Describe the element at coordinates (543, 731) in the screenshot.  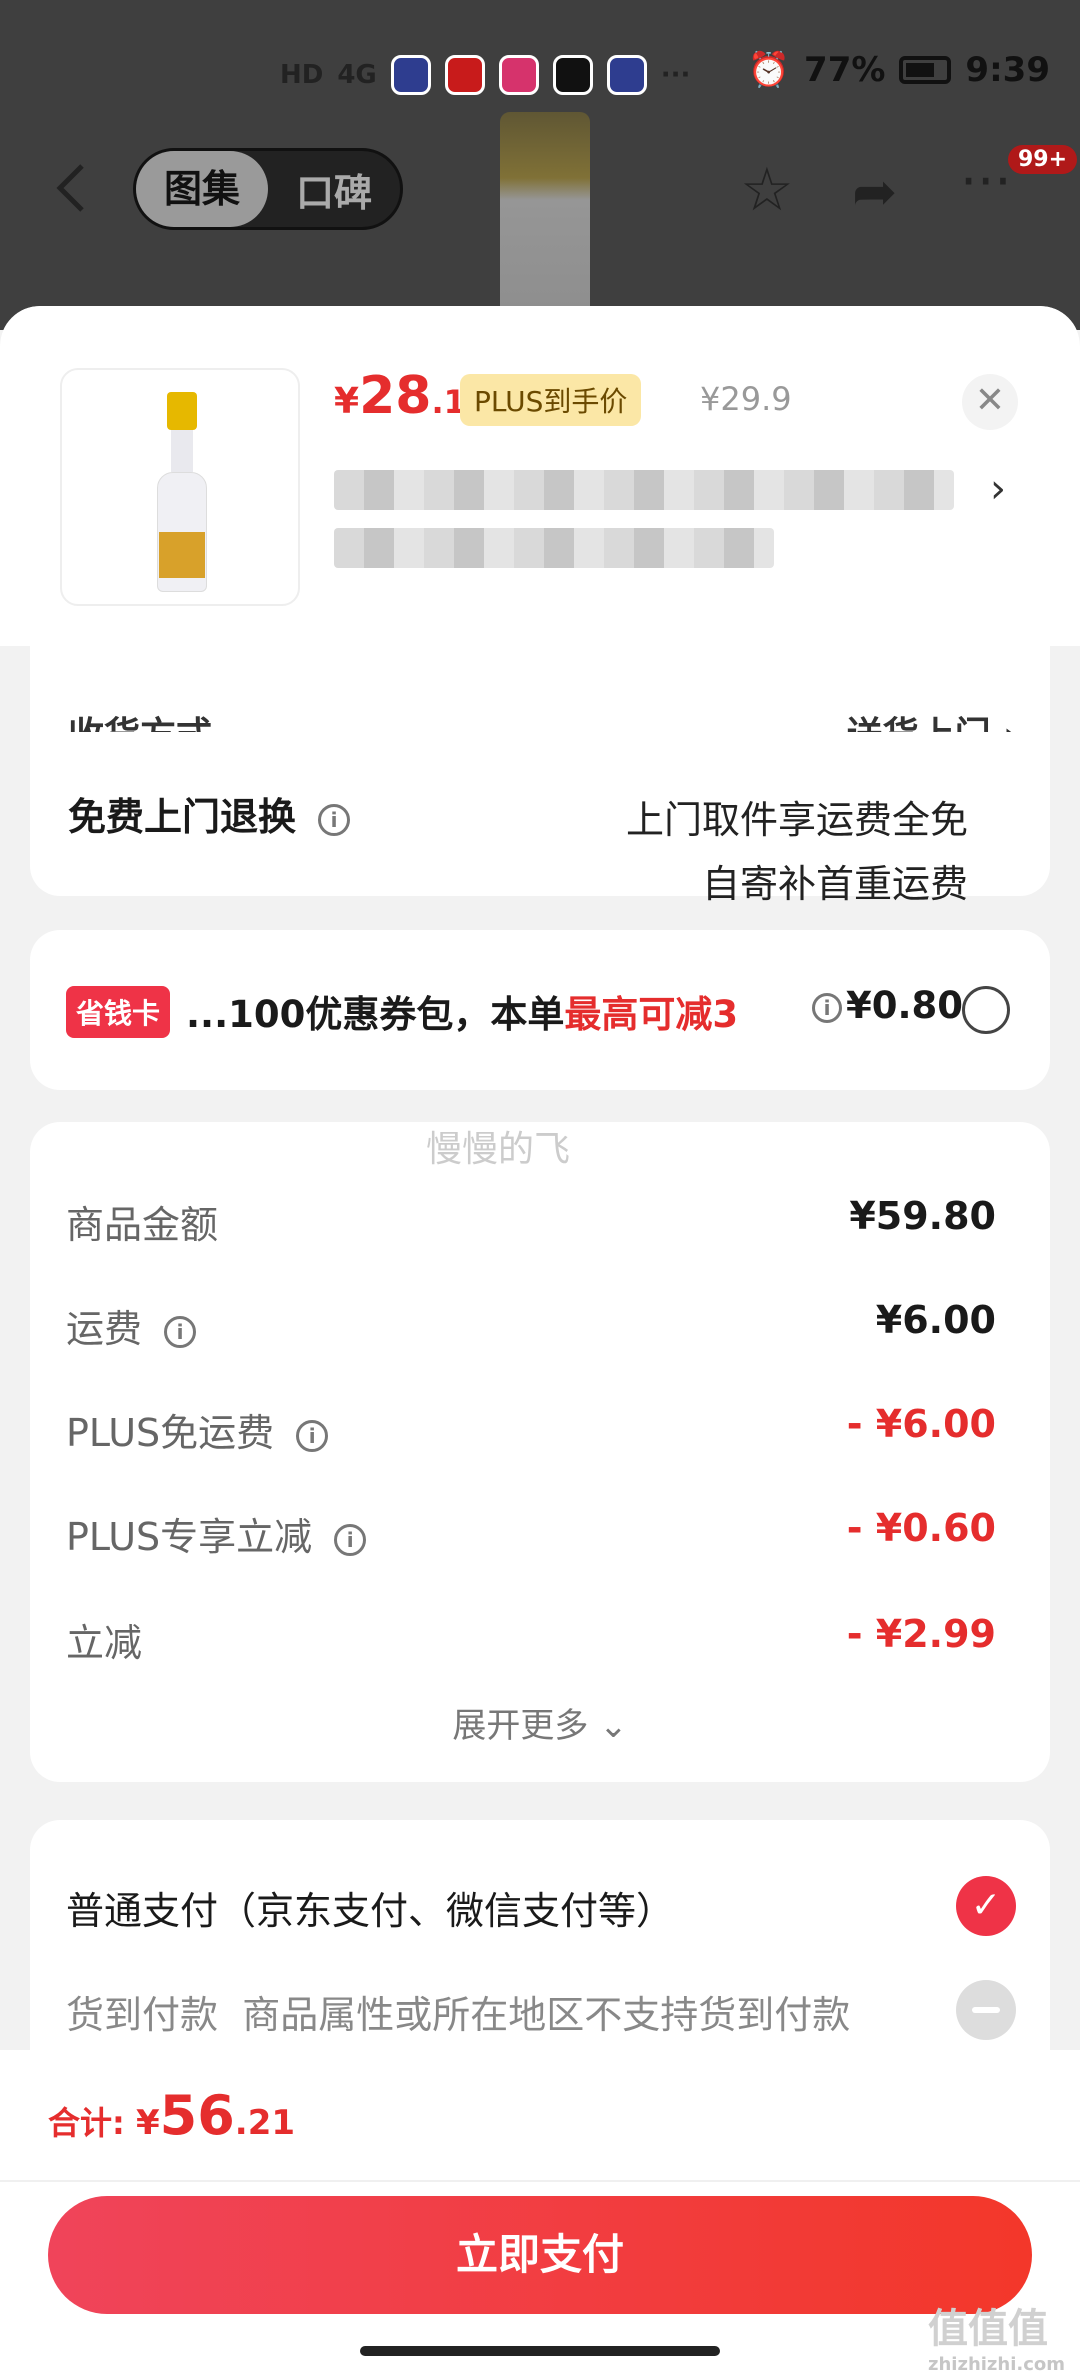
I see `delivery-method-row: 收货方式 送货上门 ›` at that location.